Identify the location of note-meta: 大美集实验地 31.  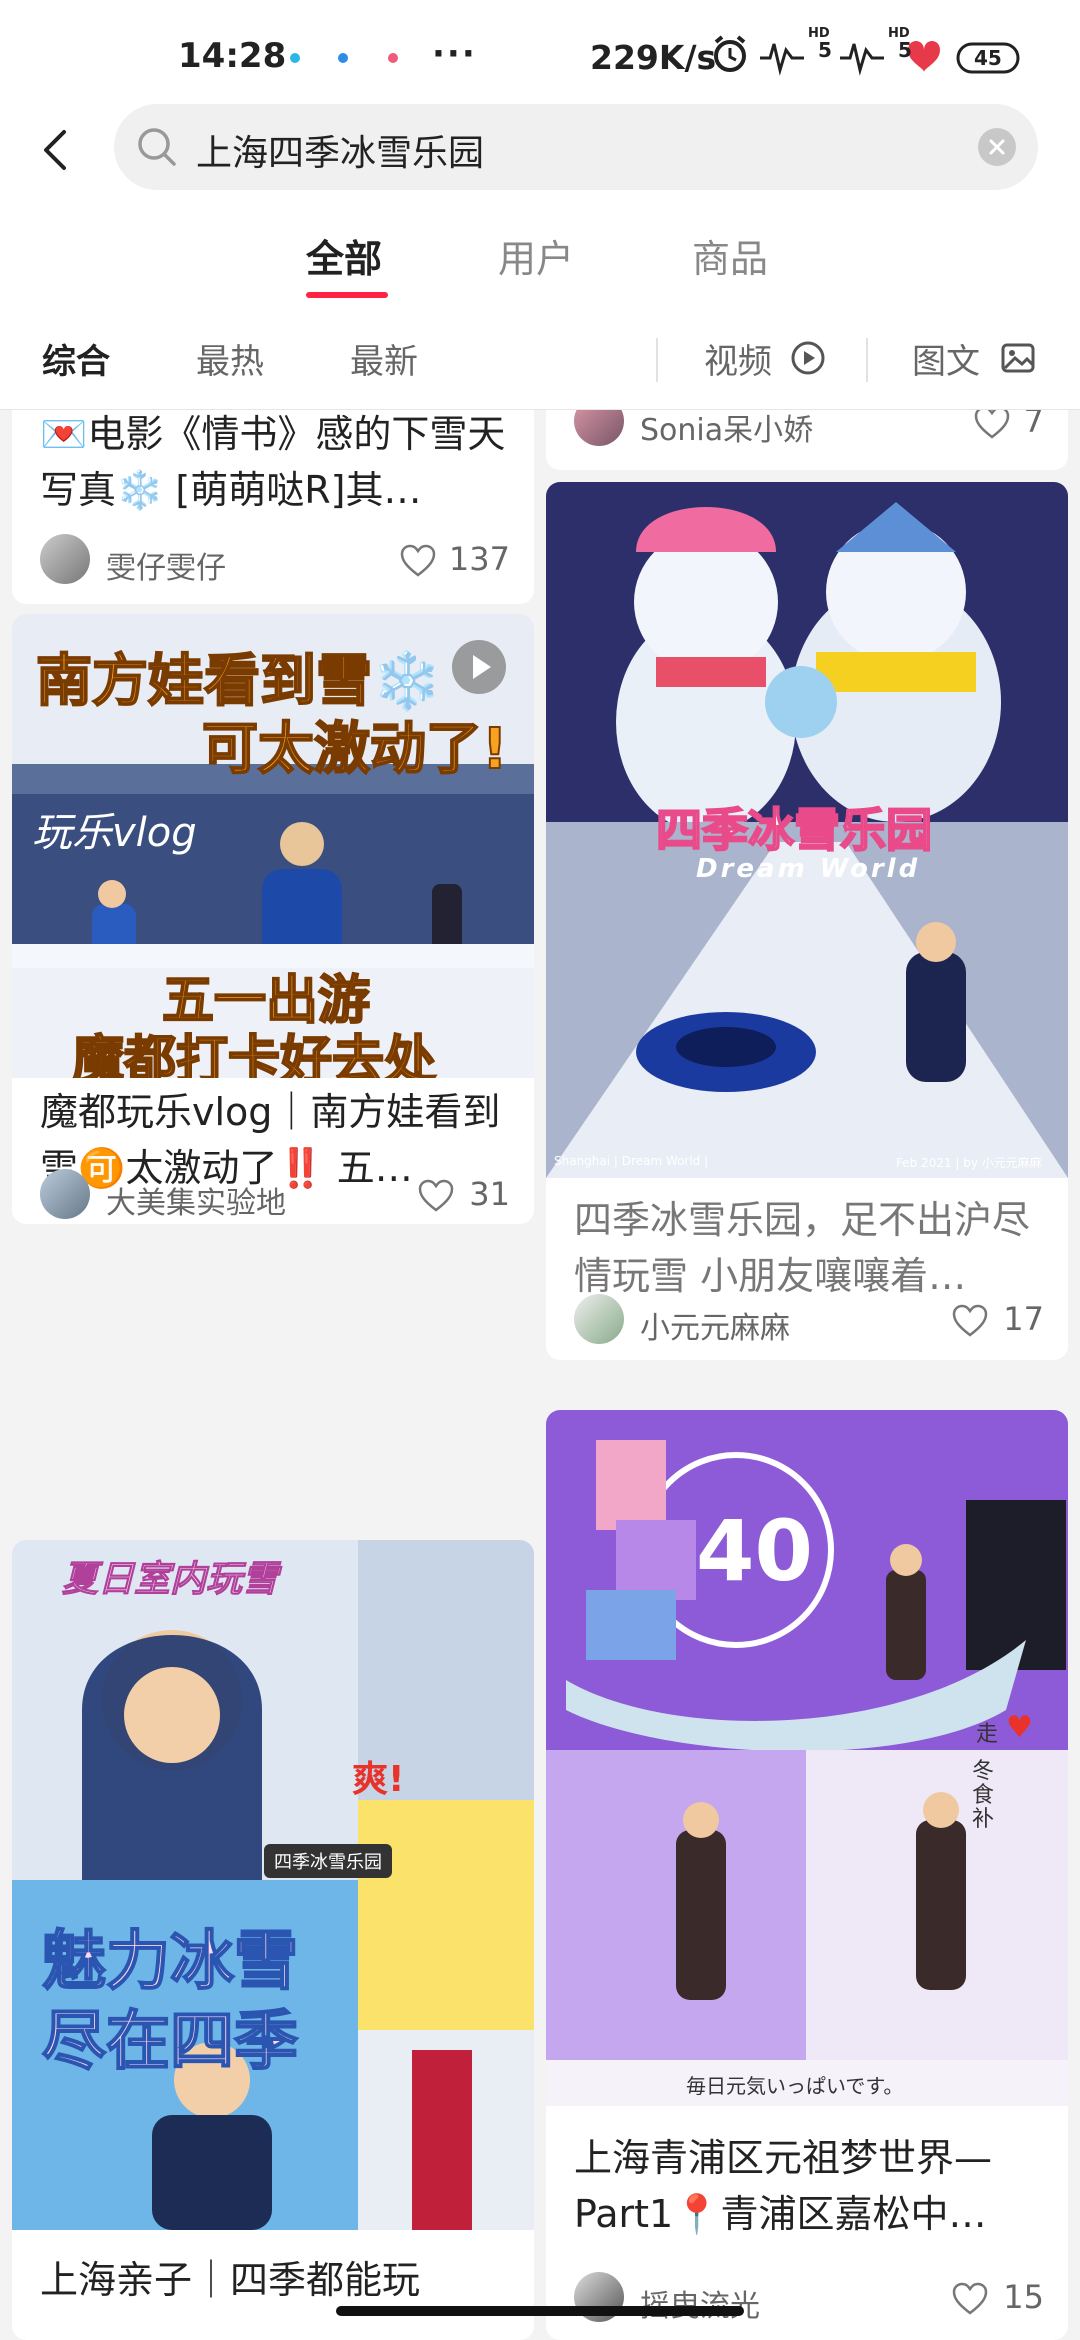
(275, 1195).